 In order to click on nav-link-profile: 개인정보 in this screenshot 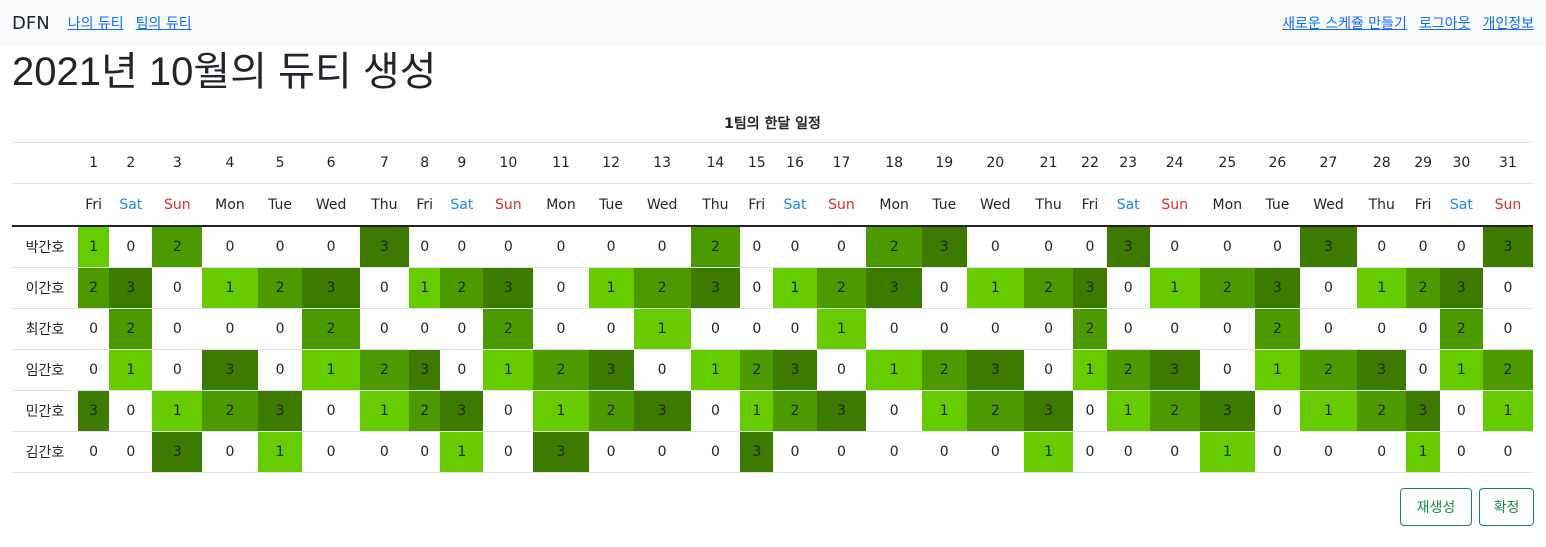, I will do `click(1508, 23)`.